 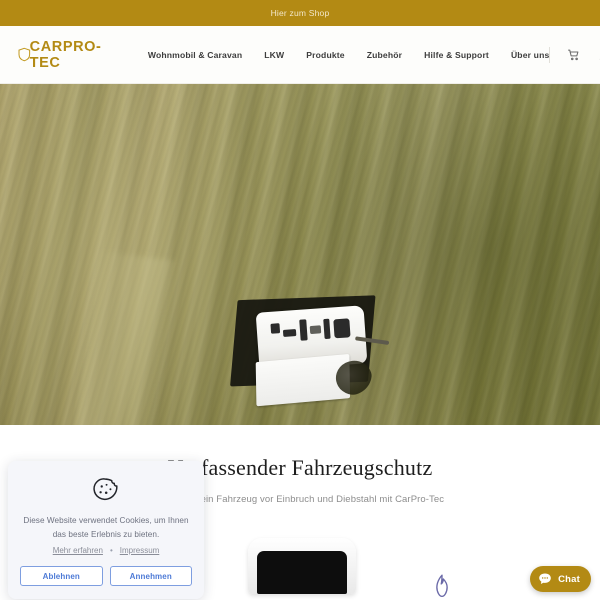 I want to click on caravan-ac-unit, so click(x=342, y=328).